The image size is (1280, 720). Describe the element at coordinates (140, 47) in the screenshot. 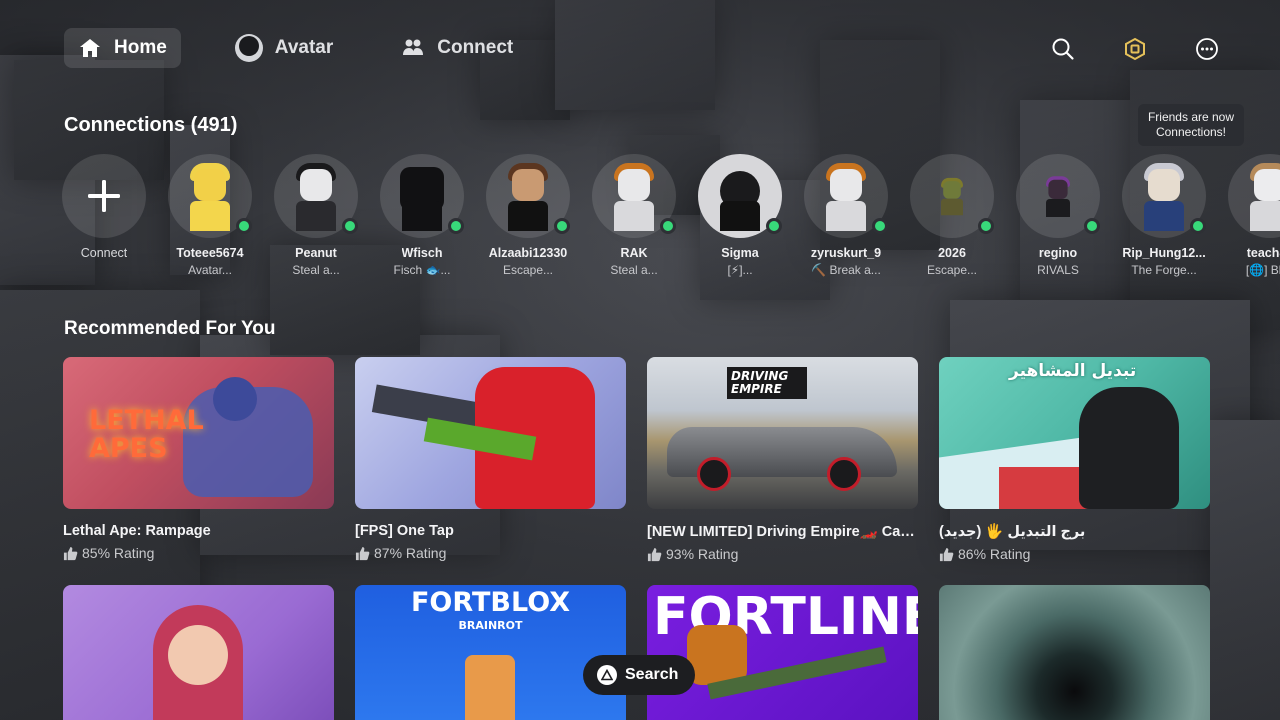

I see `nav-home-label: Home` at that location.